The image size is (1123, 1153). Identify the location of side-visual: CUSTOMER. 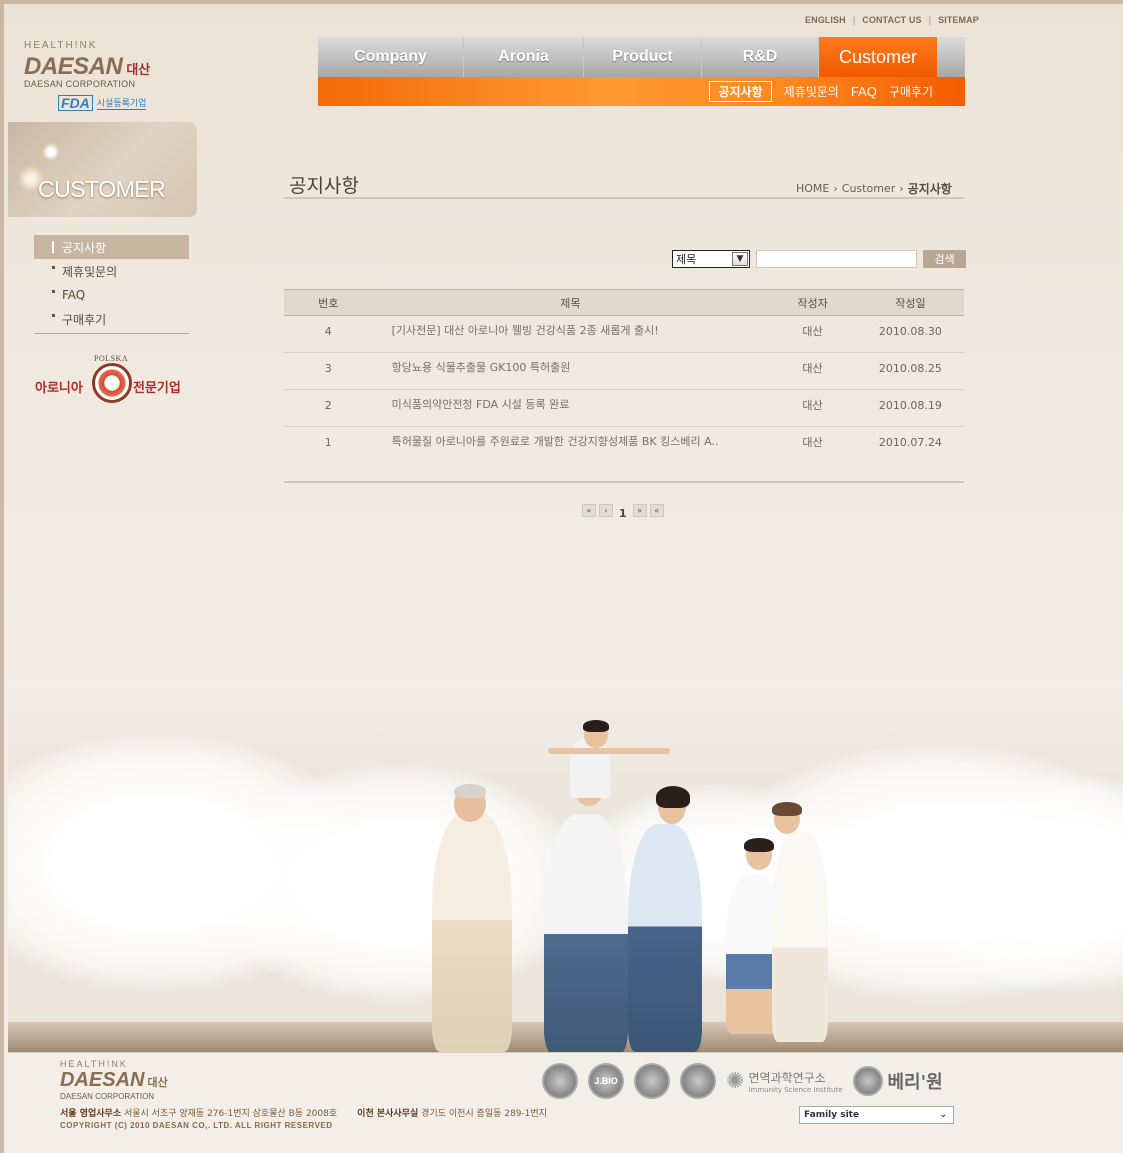
(102, 169).